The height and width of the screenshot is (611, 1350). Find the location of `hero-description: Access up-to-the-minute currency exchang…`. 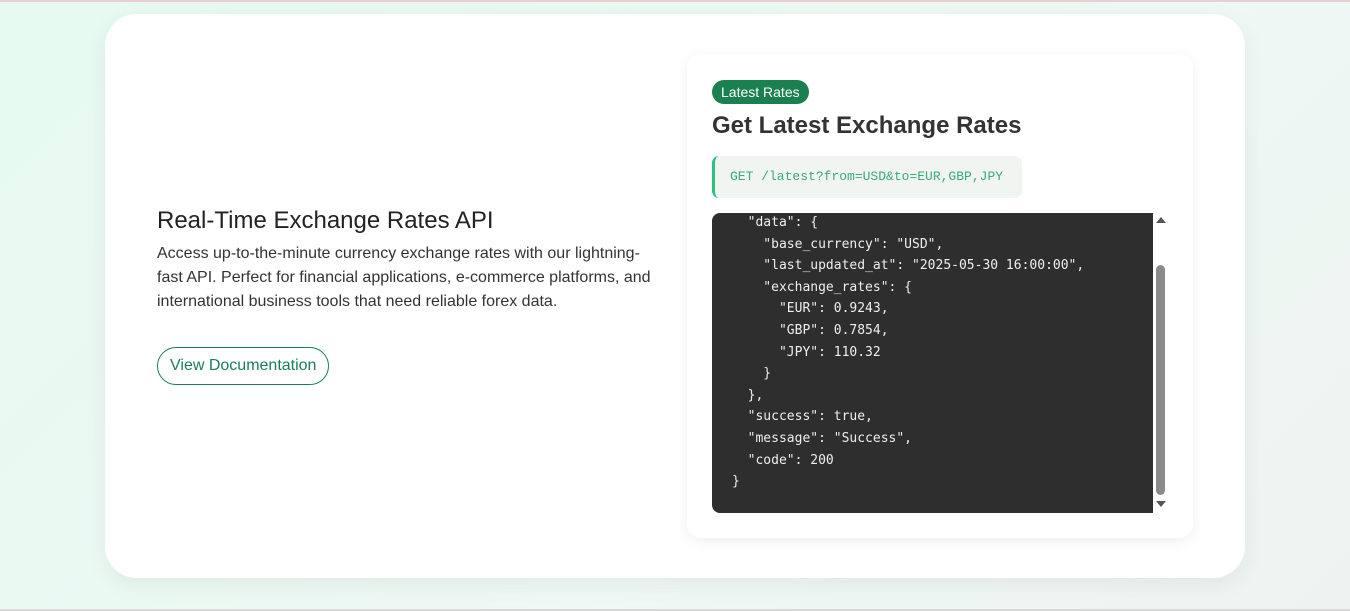

hero-description: Access up-to-the-minute currency exchang… is located at coordinates (404, 277).